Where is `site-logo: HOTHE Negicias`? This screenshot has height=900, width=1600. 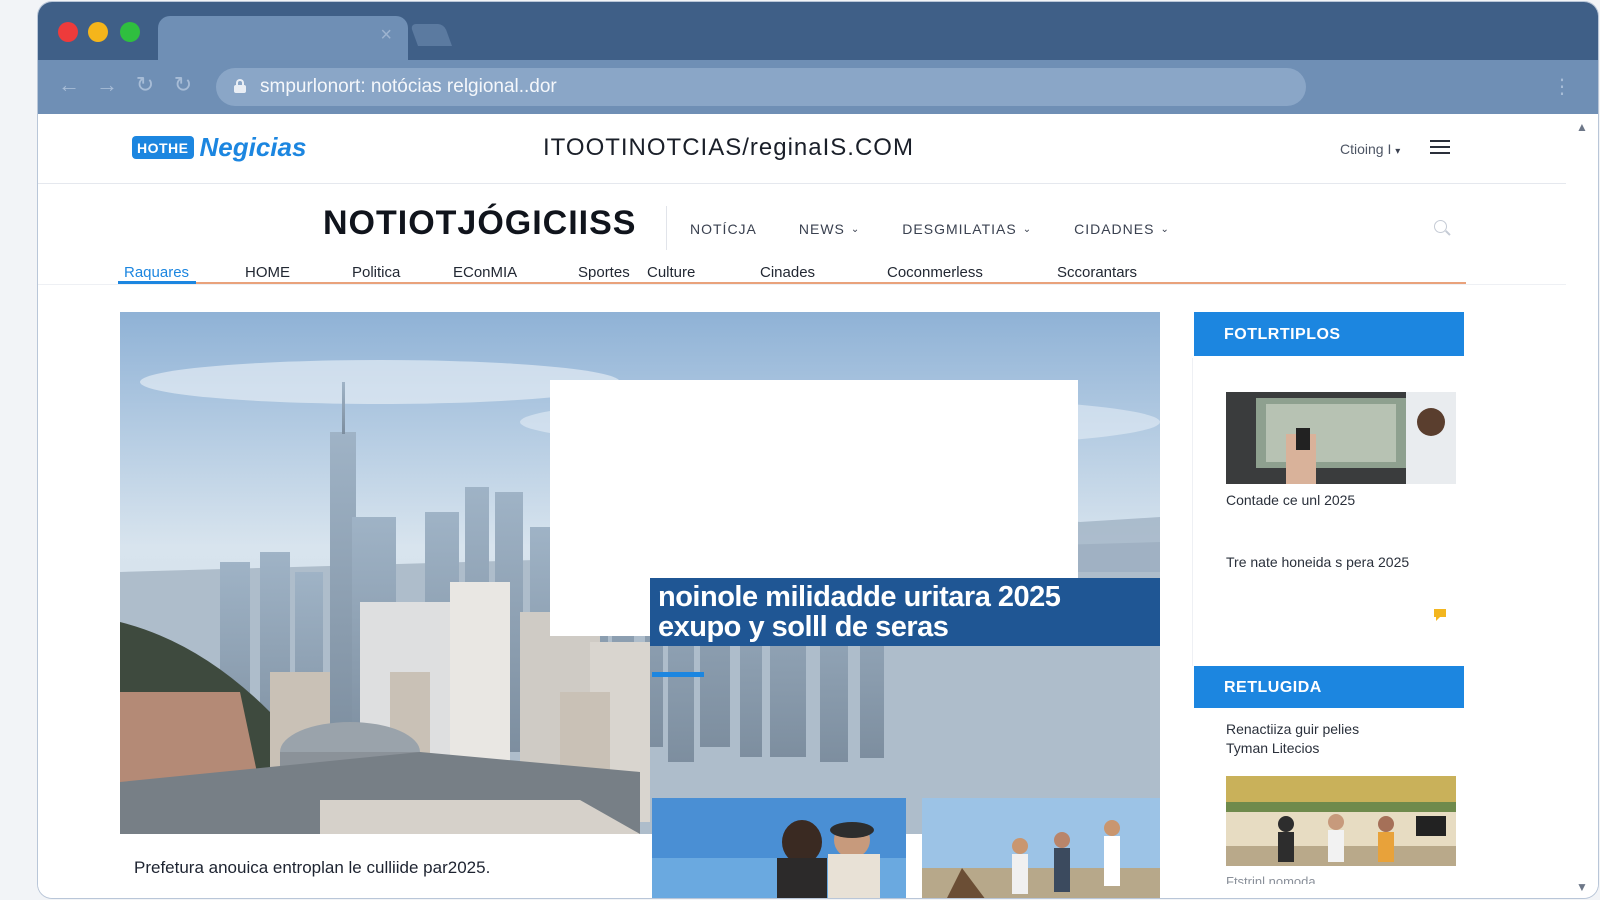
site-logo: HOTHE Negicias is located at coordinates (219, 147).